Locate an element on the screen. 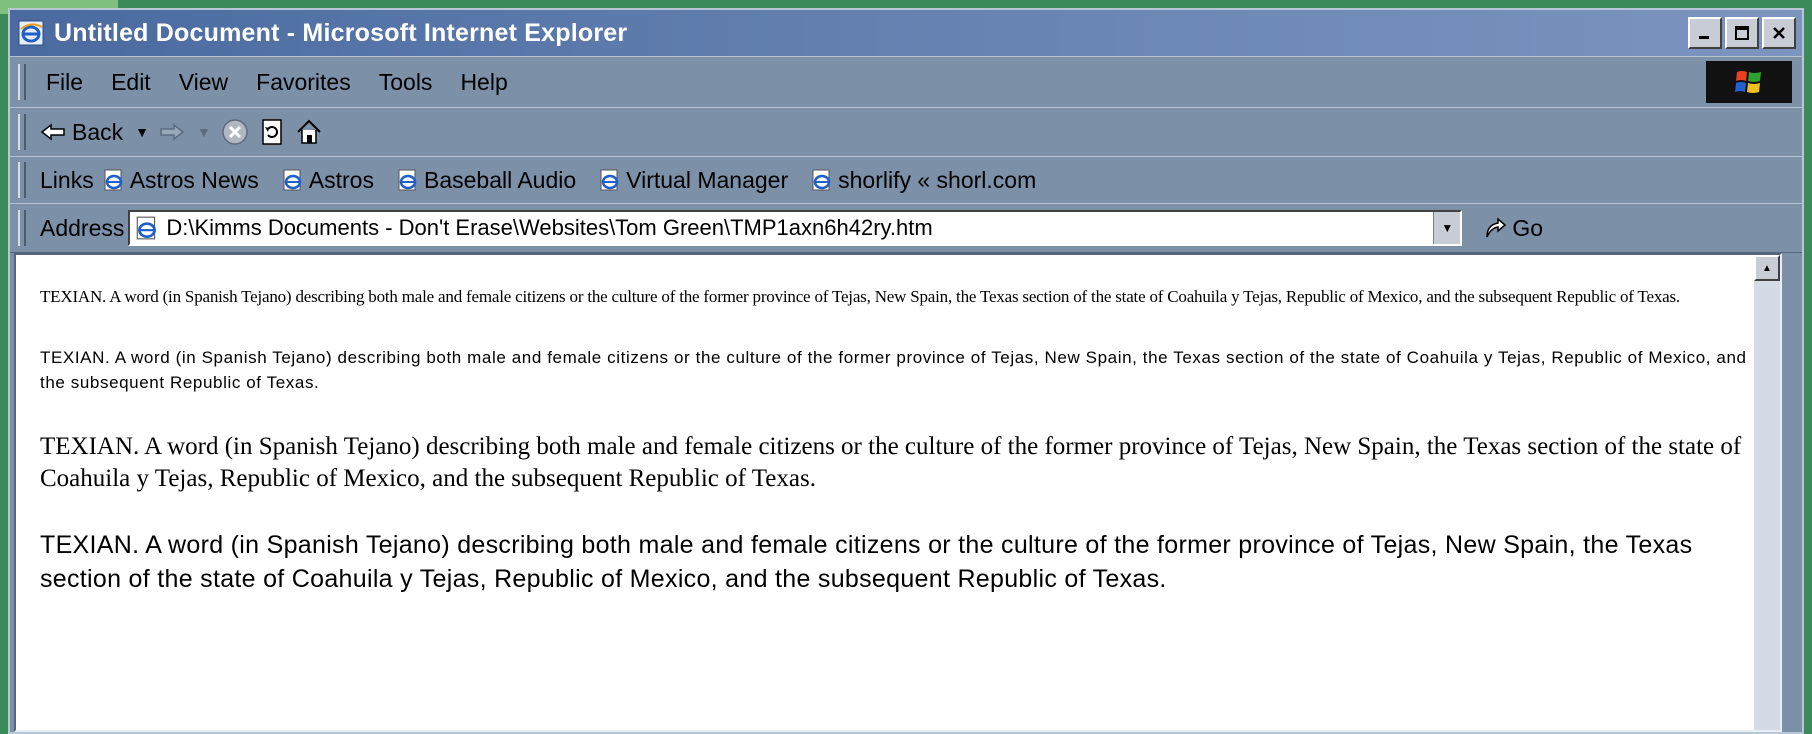 The image size is (1812, 734). maximize-icon is located at coordinates (1742, 33).